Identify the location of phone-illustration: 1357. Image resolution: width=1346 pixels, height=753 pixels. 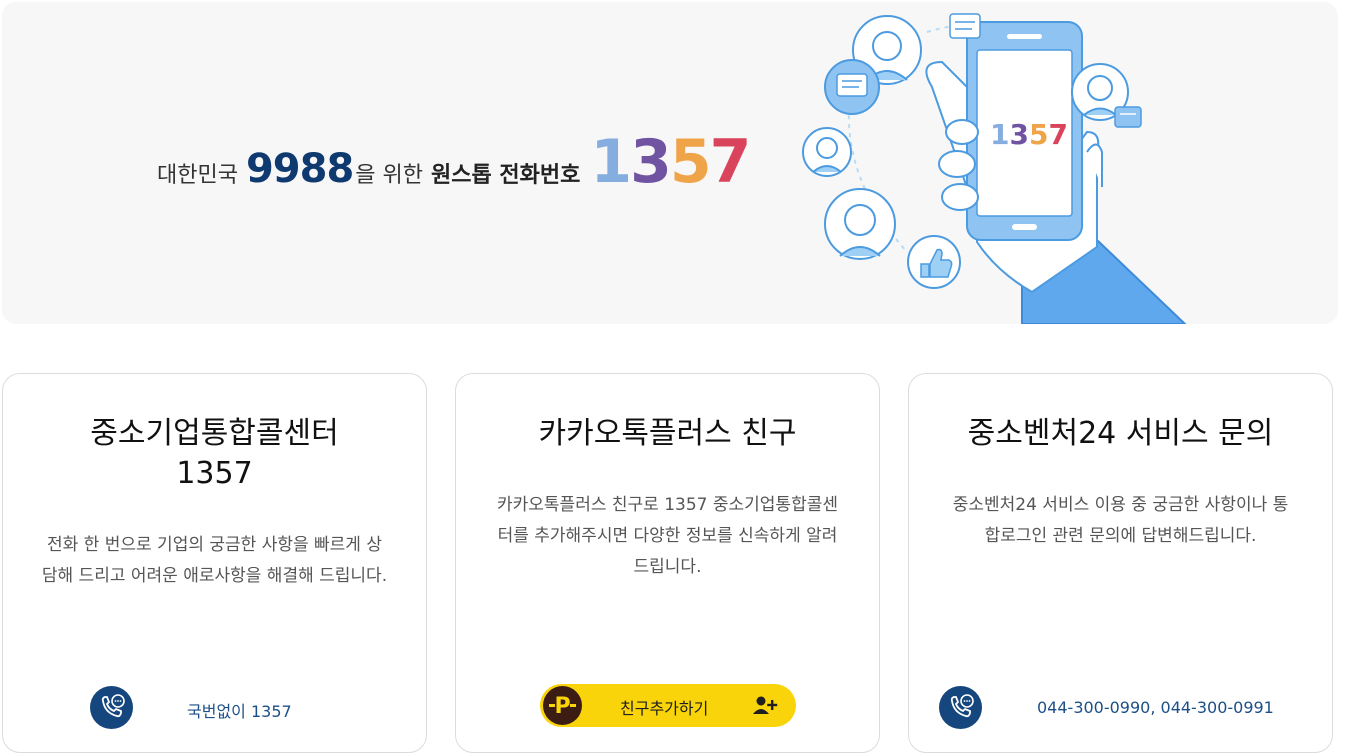
(994, 168).